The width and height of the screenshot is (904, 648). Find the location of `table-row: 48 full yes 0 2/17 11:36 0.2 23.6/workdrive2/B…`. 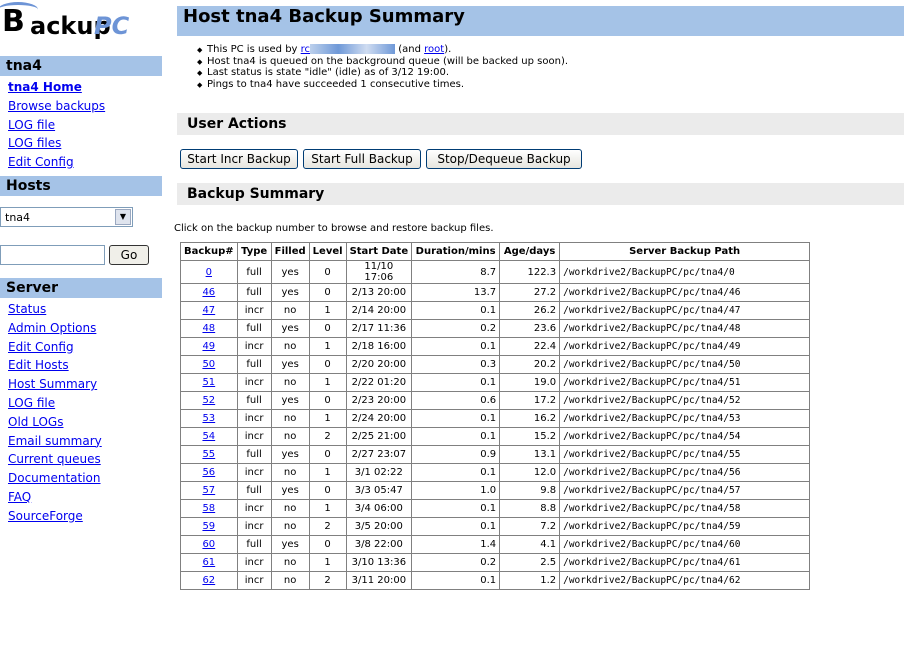

table-row: 48 full yes 0 2/17 11:36 0.2 23.6/workdrive2/B… is located at coordinates (495, 328).